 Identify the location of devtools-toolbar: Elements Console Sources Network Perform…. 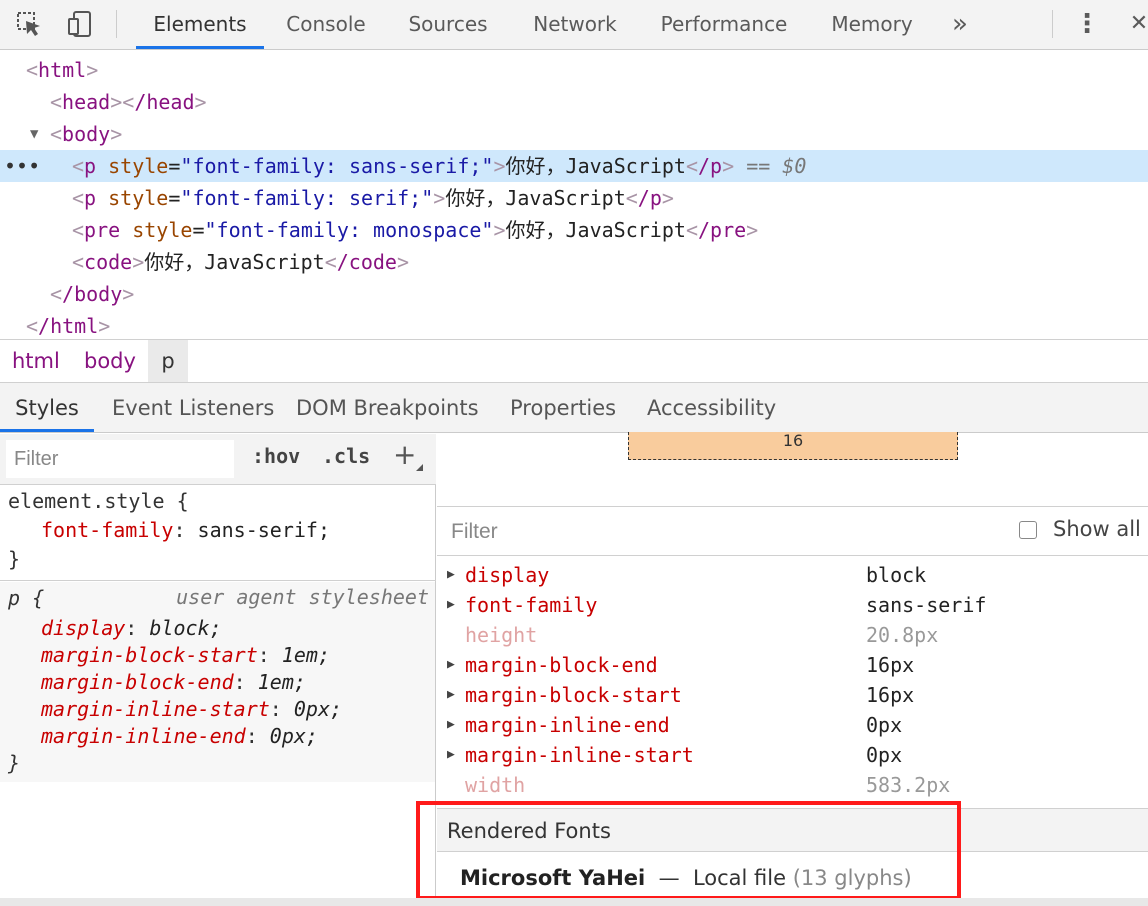
(574, 25).